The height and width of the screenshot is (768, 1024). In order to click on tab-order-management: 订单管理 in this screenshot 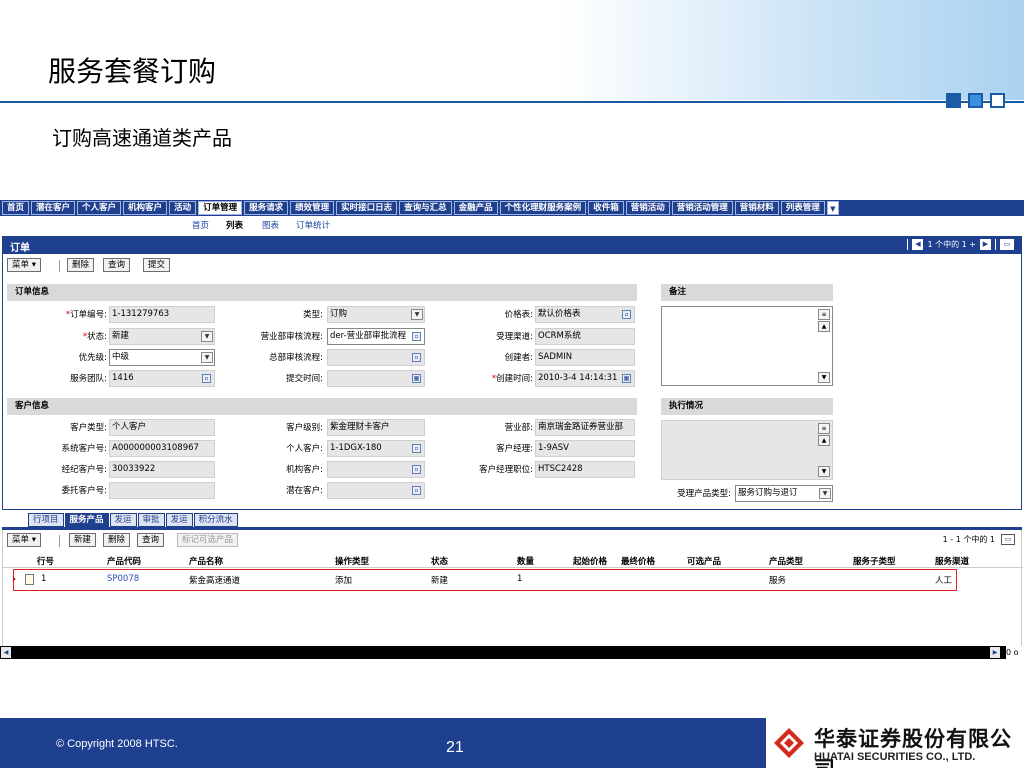, I will do `click(220, 208)`.